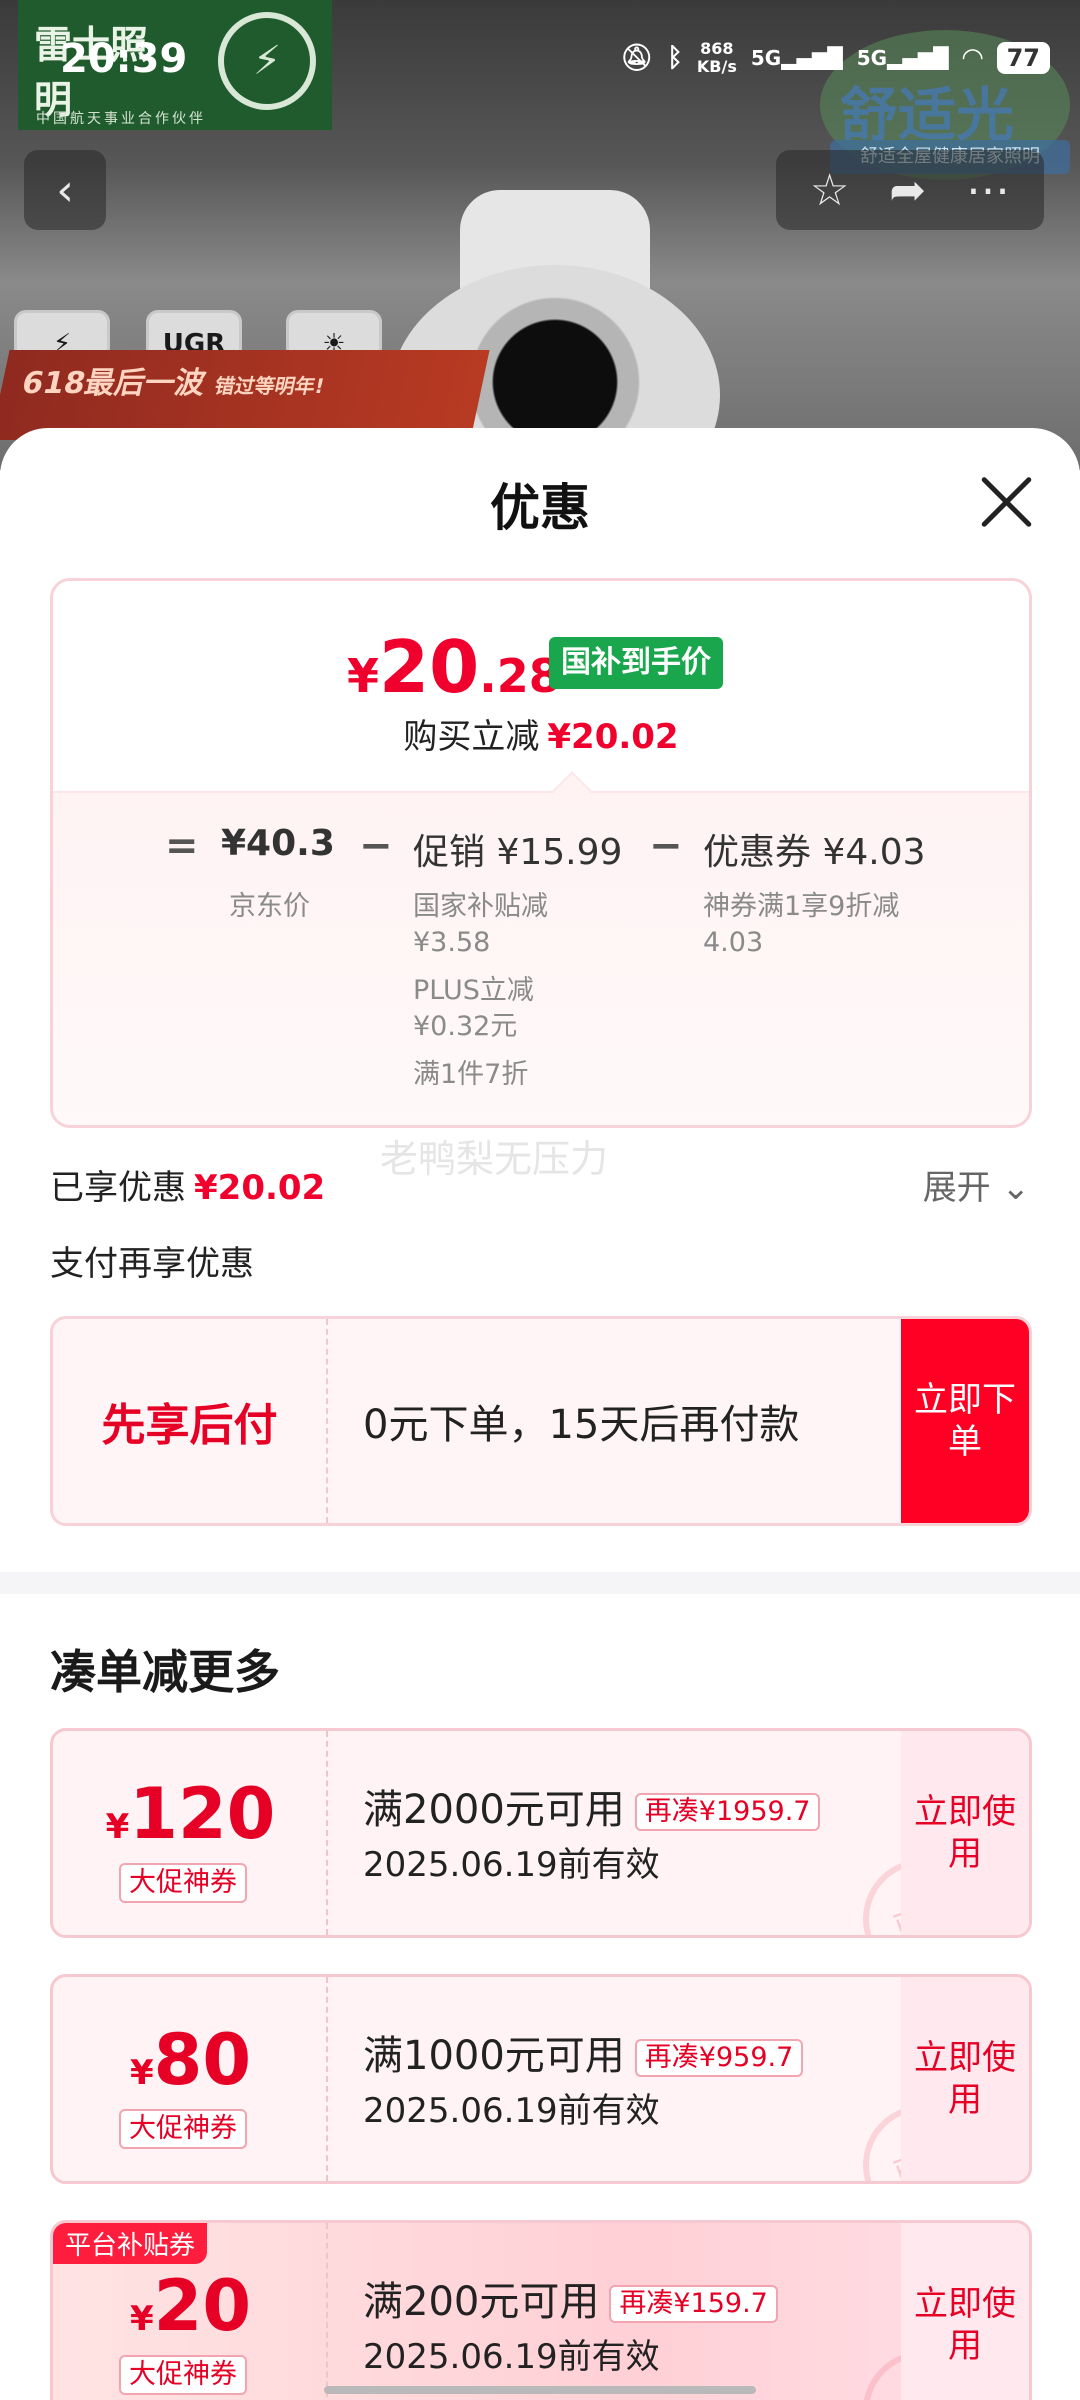  Describe the element at coordinates (540, 508) in the screenshot. I see `sheet-title: 优惠` at that location.